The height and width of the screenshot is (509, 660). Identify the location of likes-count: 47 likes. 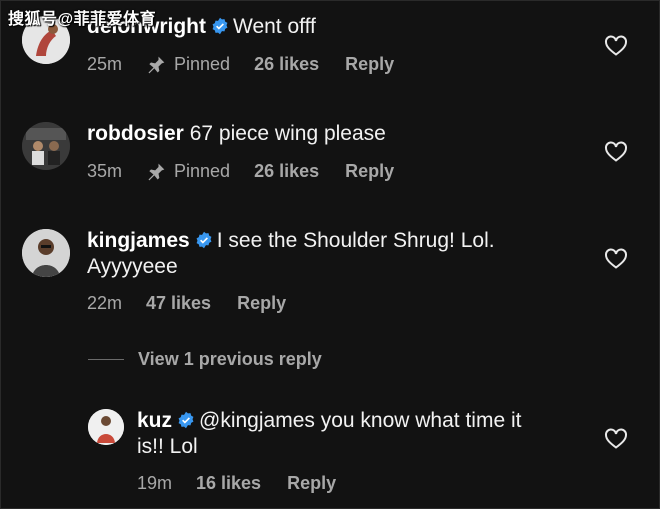
(178, 303).